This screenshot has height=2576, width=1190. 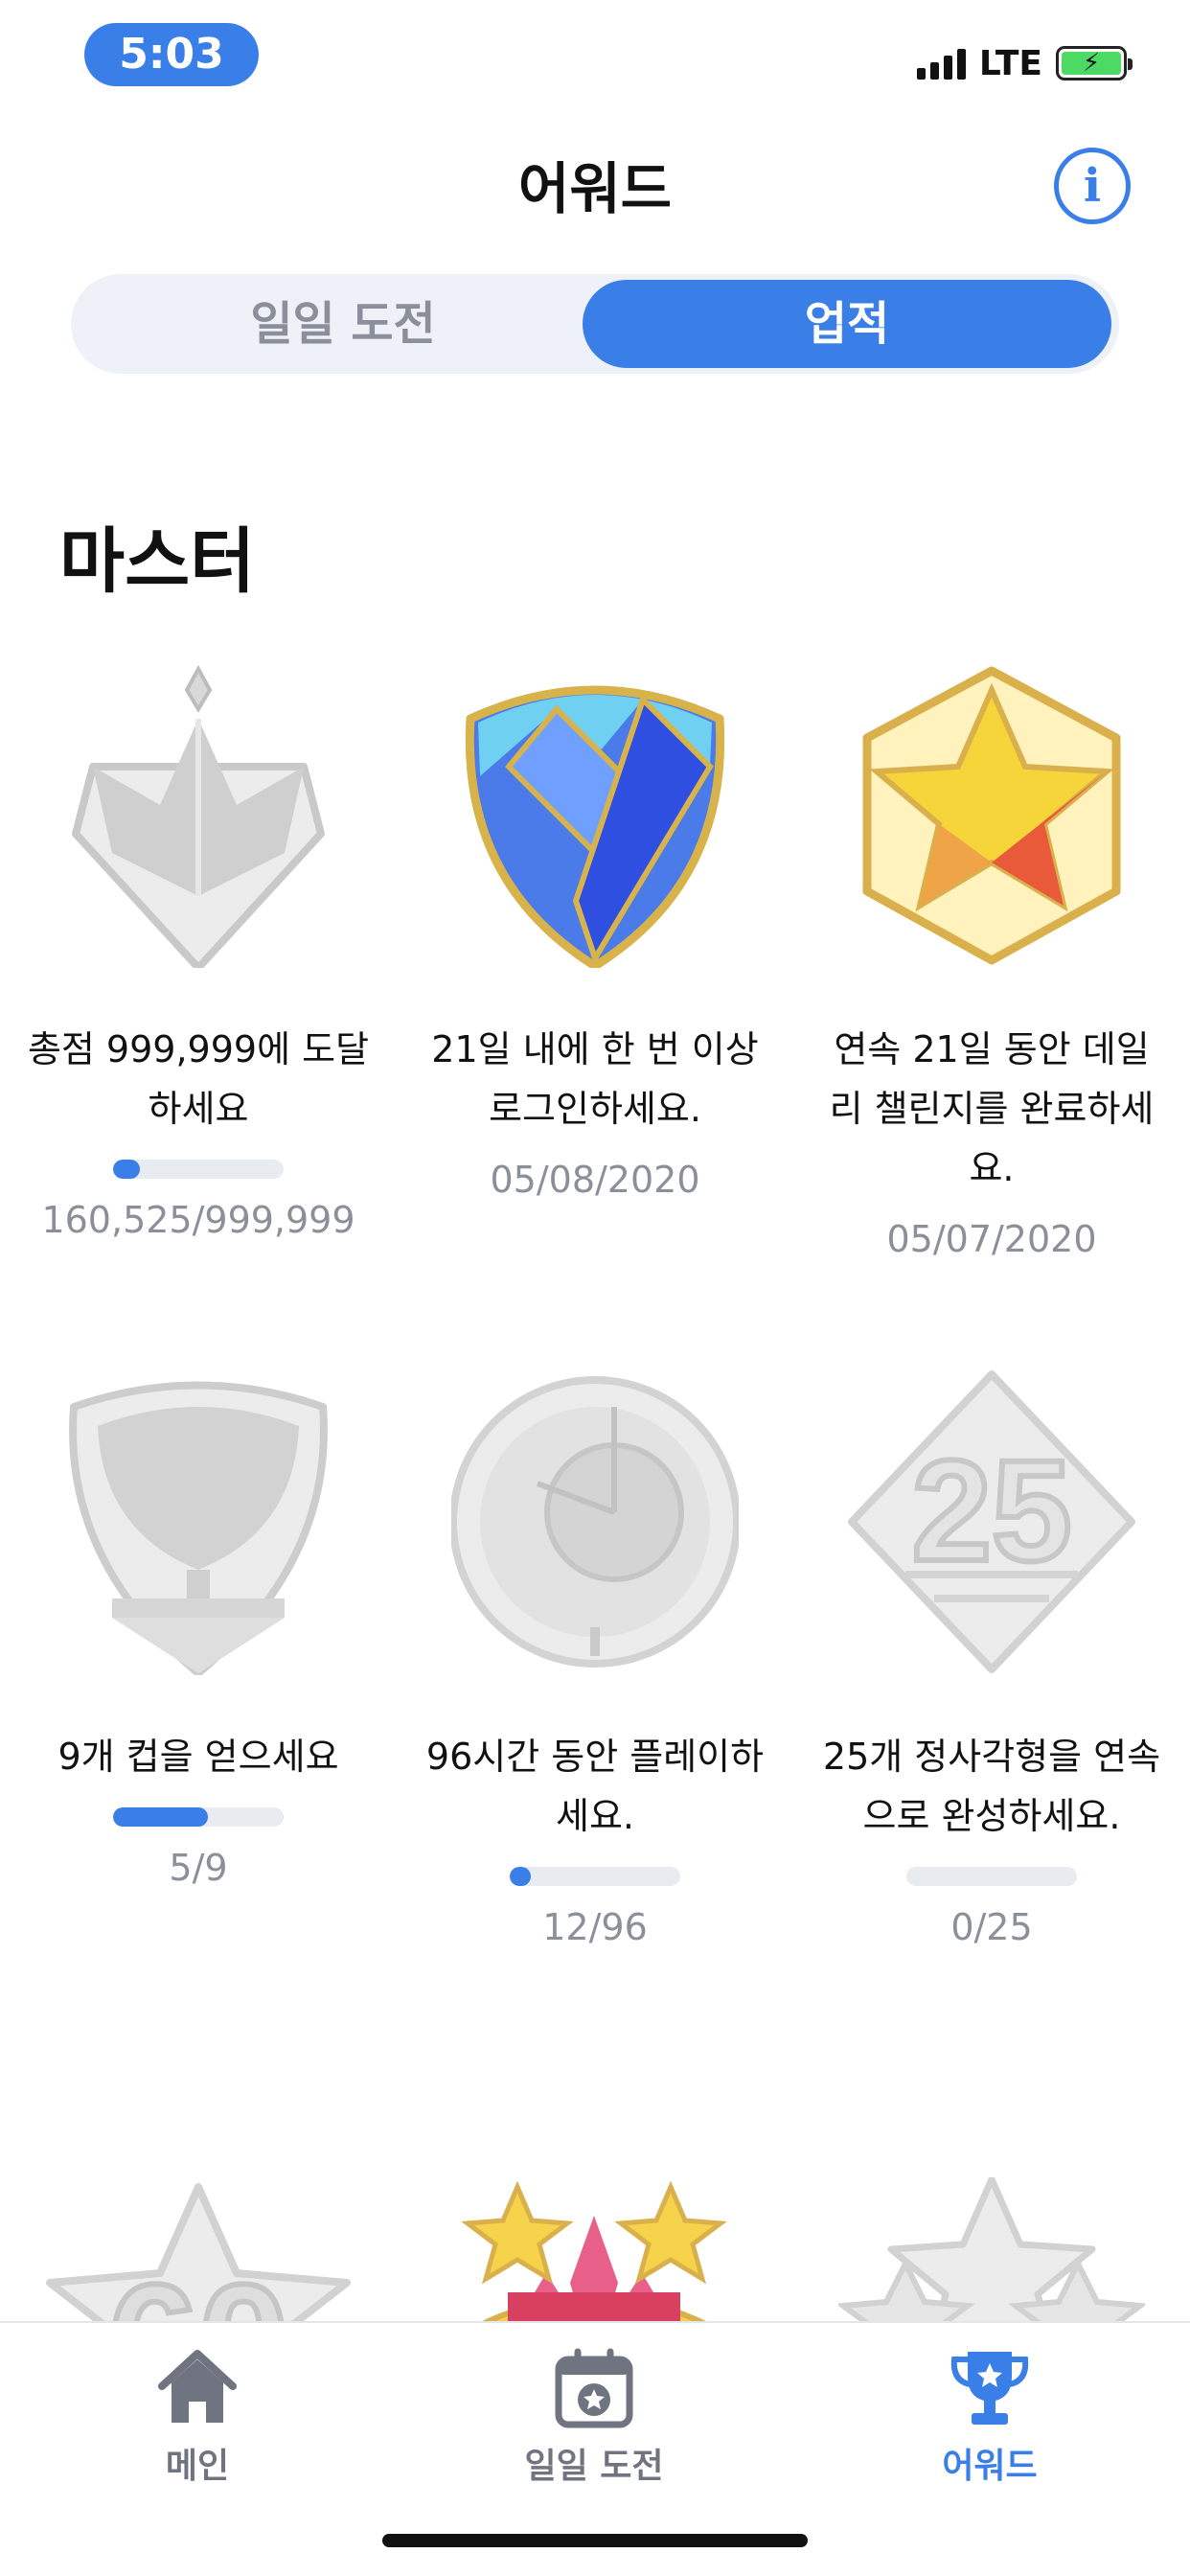 I want to click on achievement-card: 9개 컵을 얻으세요 5/9, so click(x=199, y=1630).